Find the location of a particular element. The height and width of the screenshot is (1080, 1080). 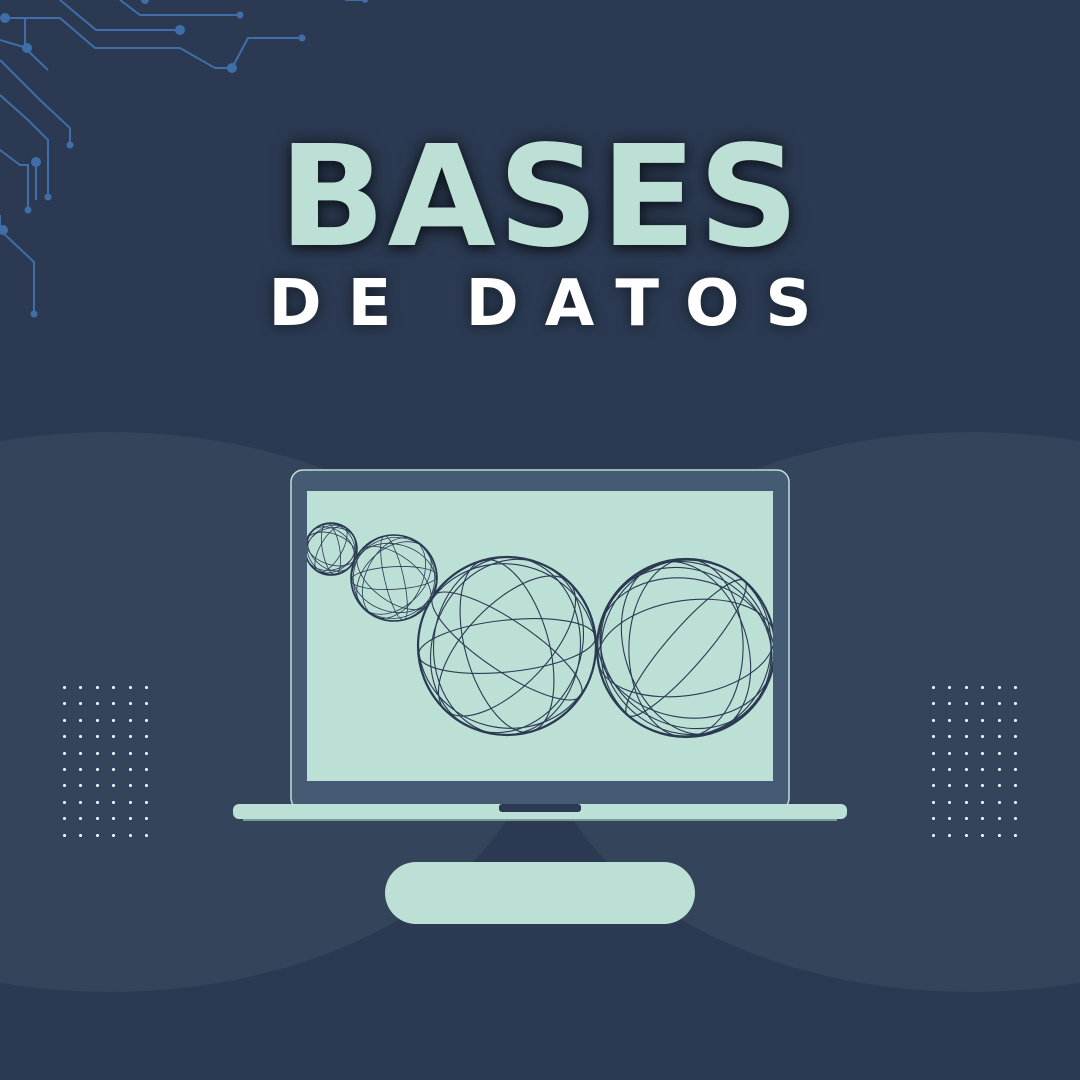

laptop-screen is located at coordinates (540, 636).